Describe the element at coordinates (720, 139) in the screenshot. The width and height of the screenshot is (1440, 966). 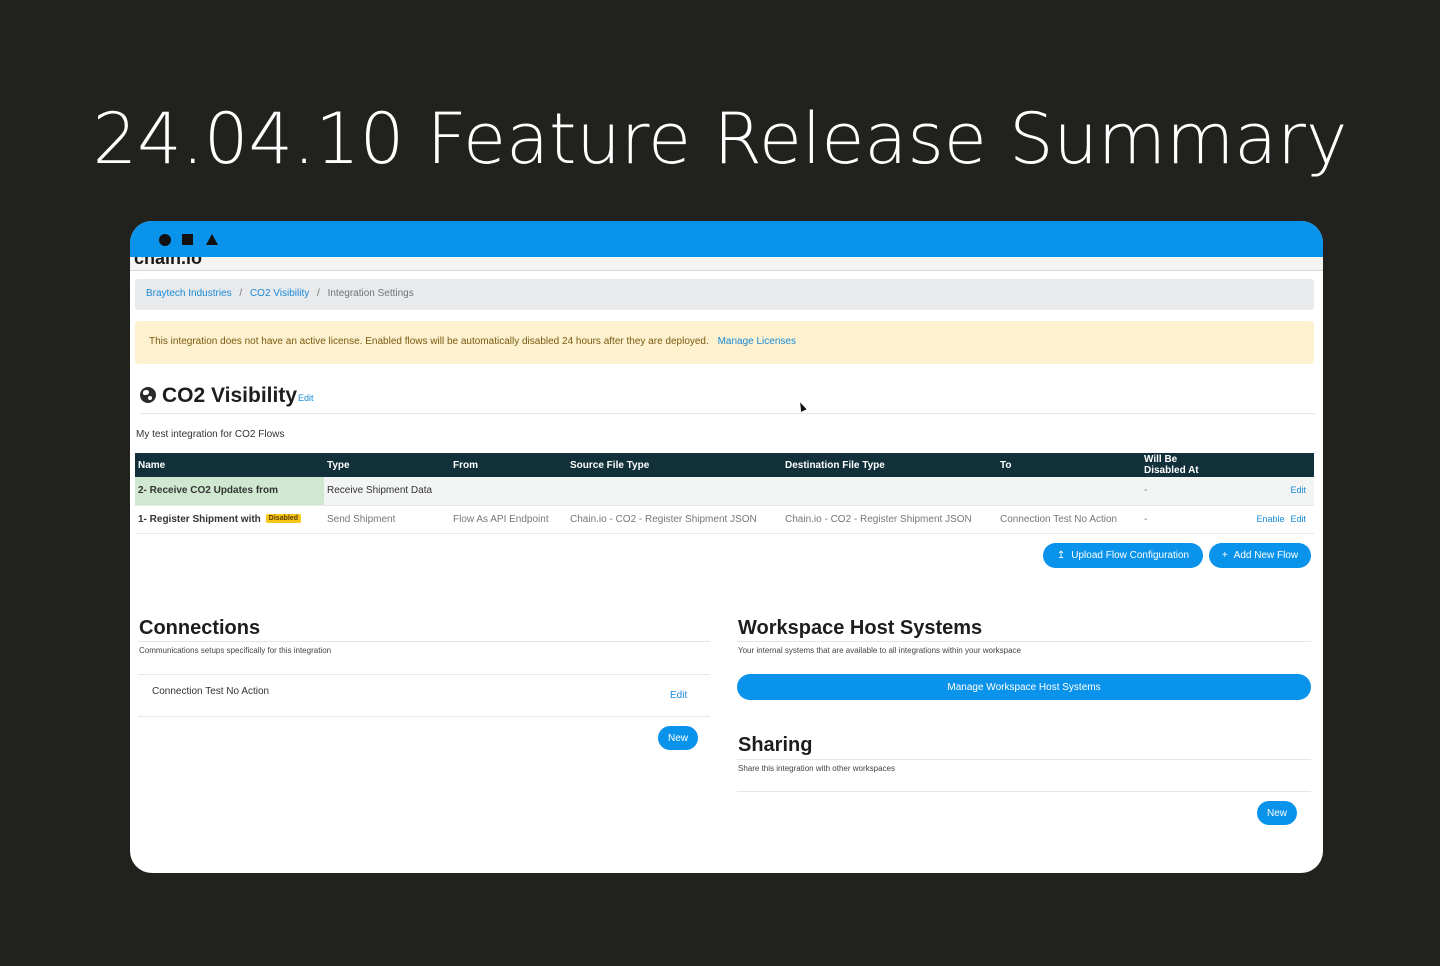
I see `feature-release-headline: 24.04.10 Feature Release Summary` at that location.